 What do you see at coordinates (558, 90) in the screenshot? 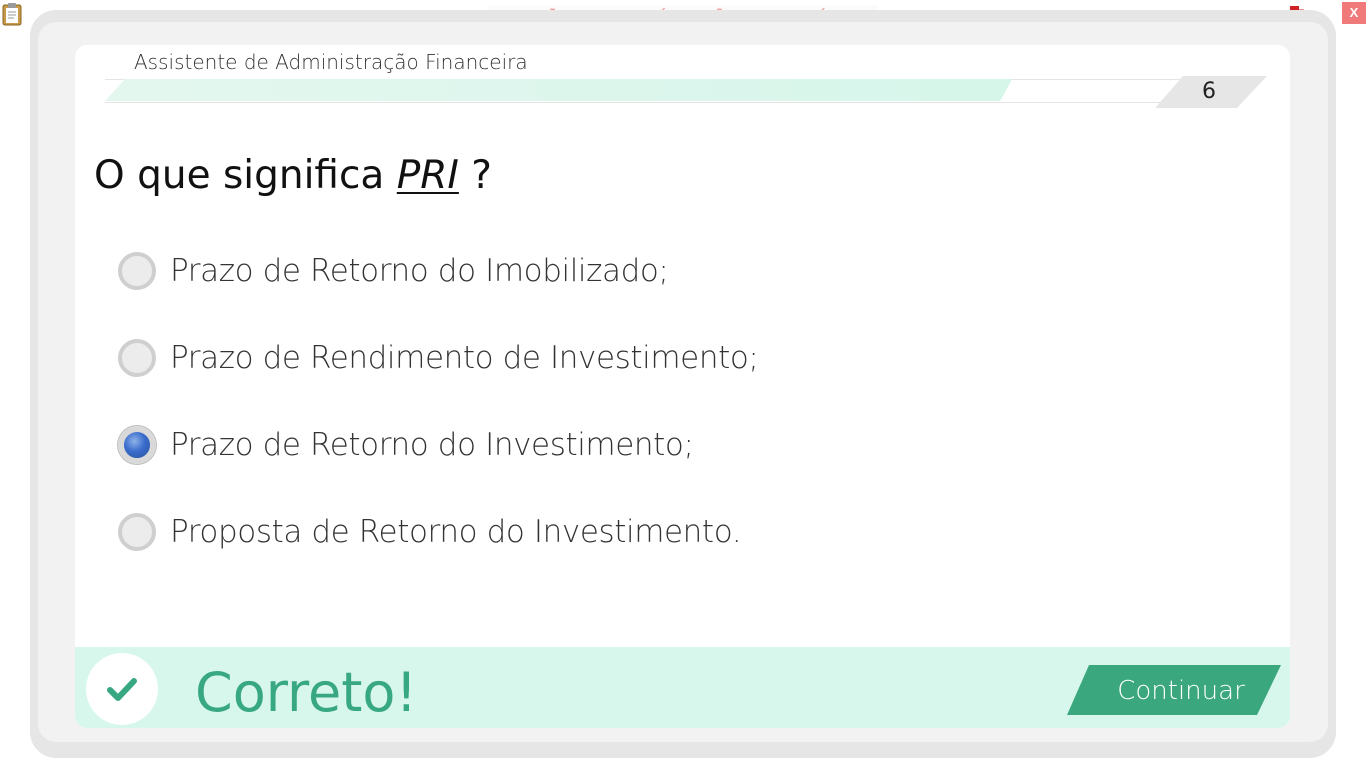
I see `progress-fill` at bounding box center [558, 90].